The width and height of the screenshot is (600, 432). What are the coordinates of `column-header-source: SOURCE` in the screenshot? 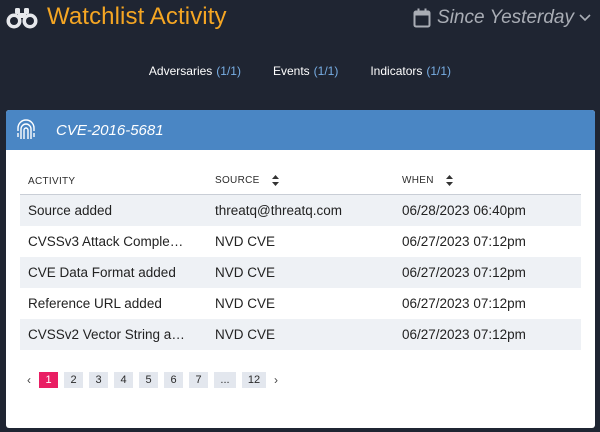 It's located at (300, 181).